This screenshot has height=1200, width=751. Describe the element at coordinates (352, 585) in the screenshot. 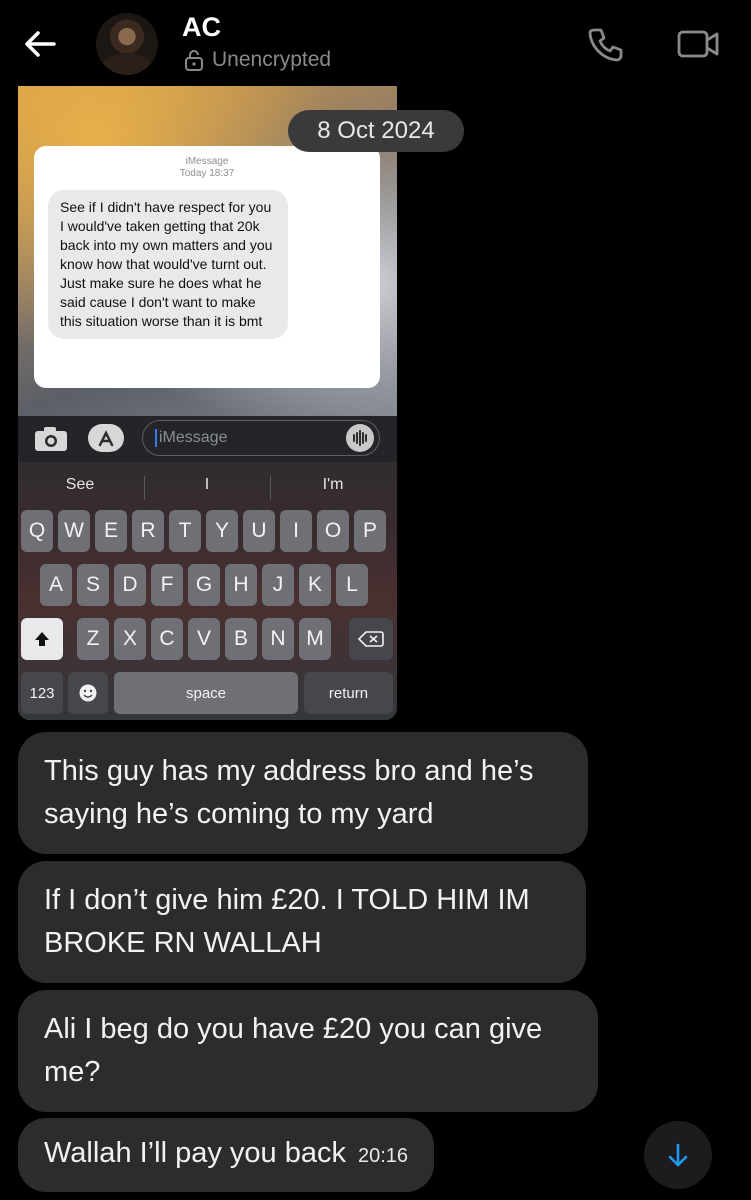

I see `key: L` at that location.